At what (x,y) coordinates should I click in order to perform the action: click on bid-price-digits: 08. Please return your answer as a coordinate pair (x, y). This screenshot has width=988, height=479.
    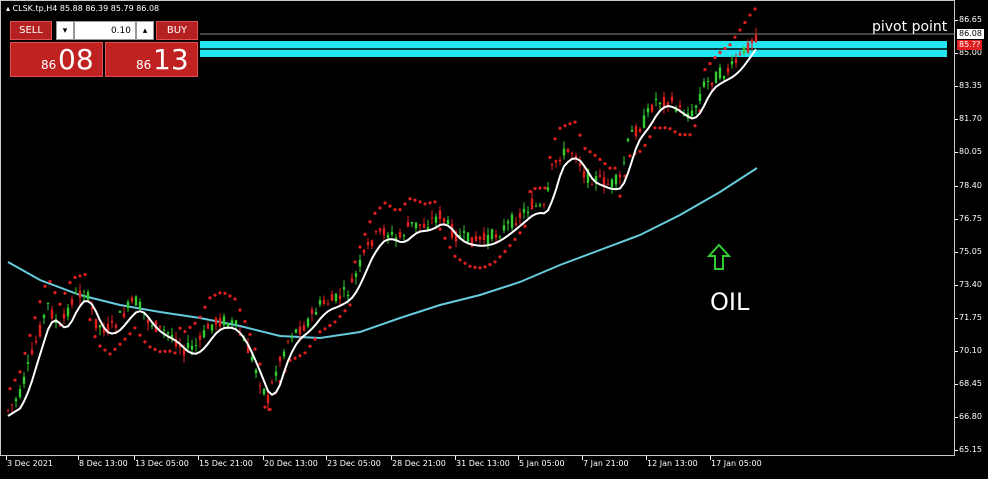
    Looking at the image, I should click on (76, 59).